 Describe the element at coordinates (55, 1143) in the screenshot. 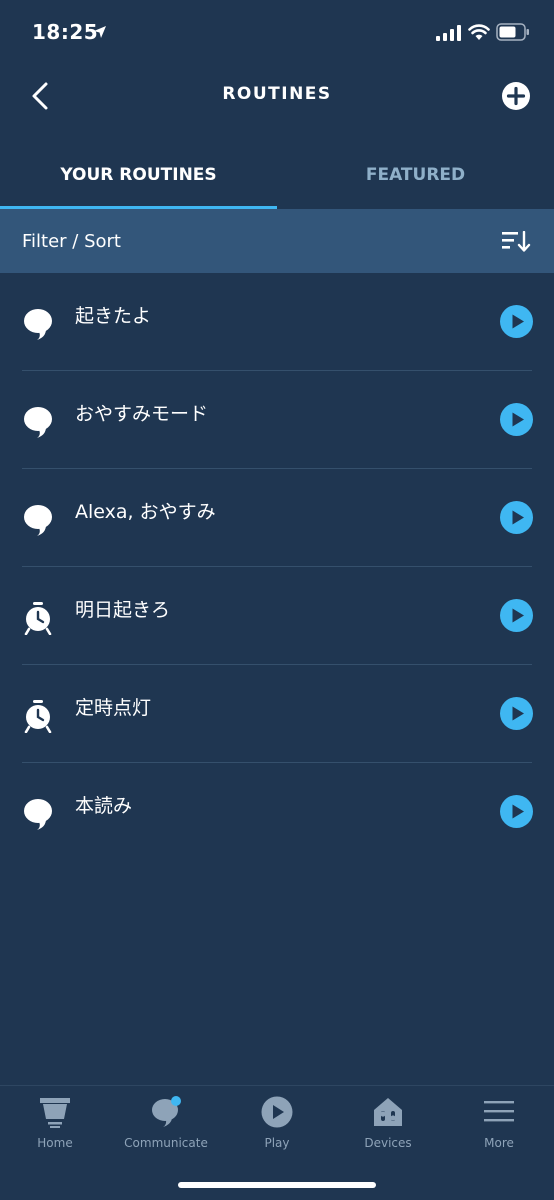

I see `nav-label: Home` at that location.